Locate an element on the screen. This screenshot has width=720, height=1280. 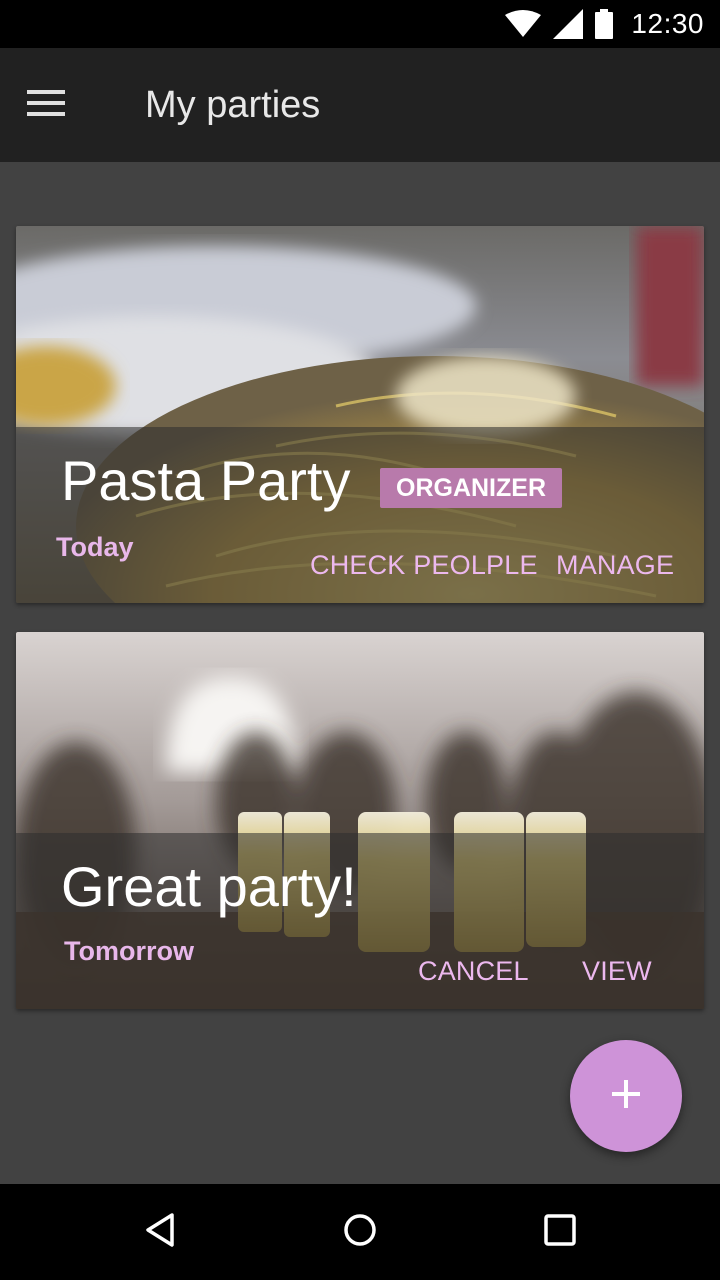
back-button is located at coordinates (160, 1232).